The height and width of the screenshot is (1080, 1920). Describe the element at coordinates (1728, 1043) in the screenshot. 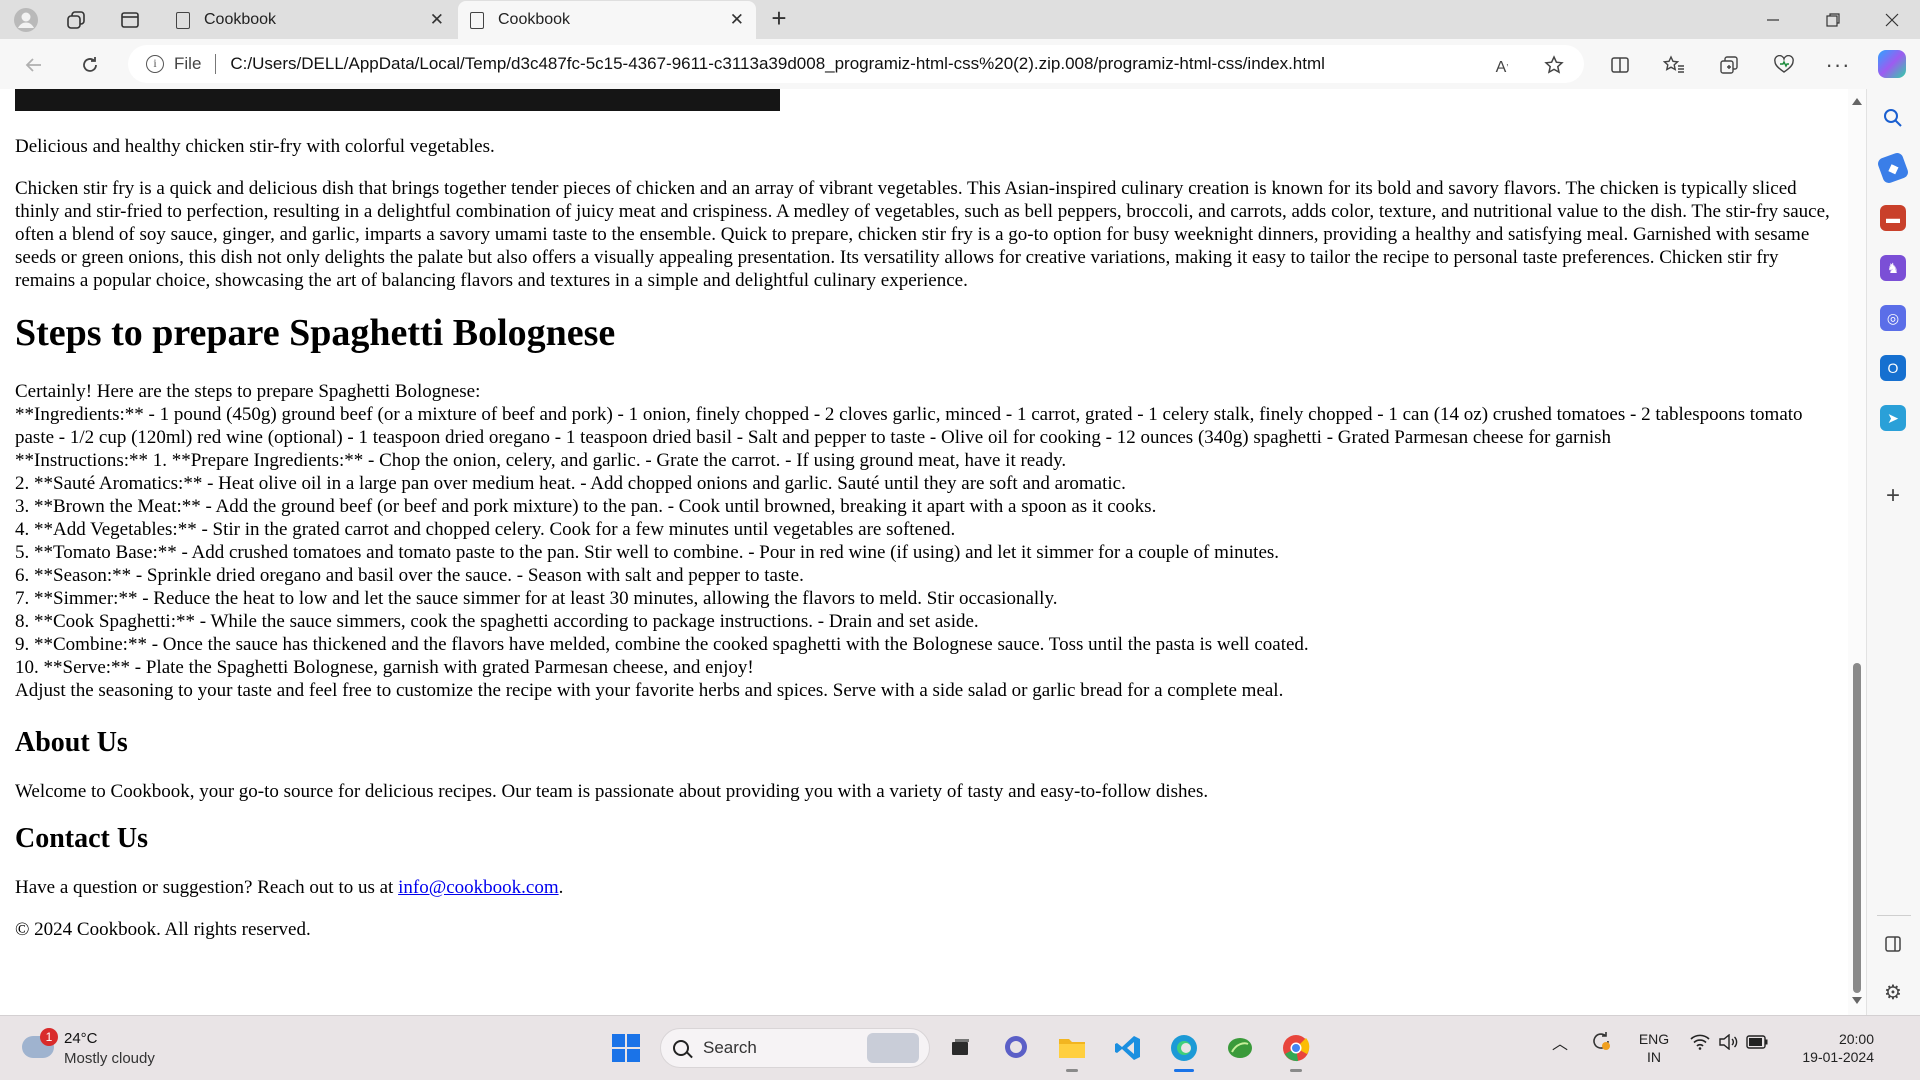

I see `volume-icon` at that location.